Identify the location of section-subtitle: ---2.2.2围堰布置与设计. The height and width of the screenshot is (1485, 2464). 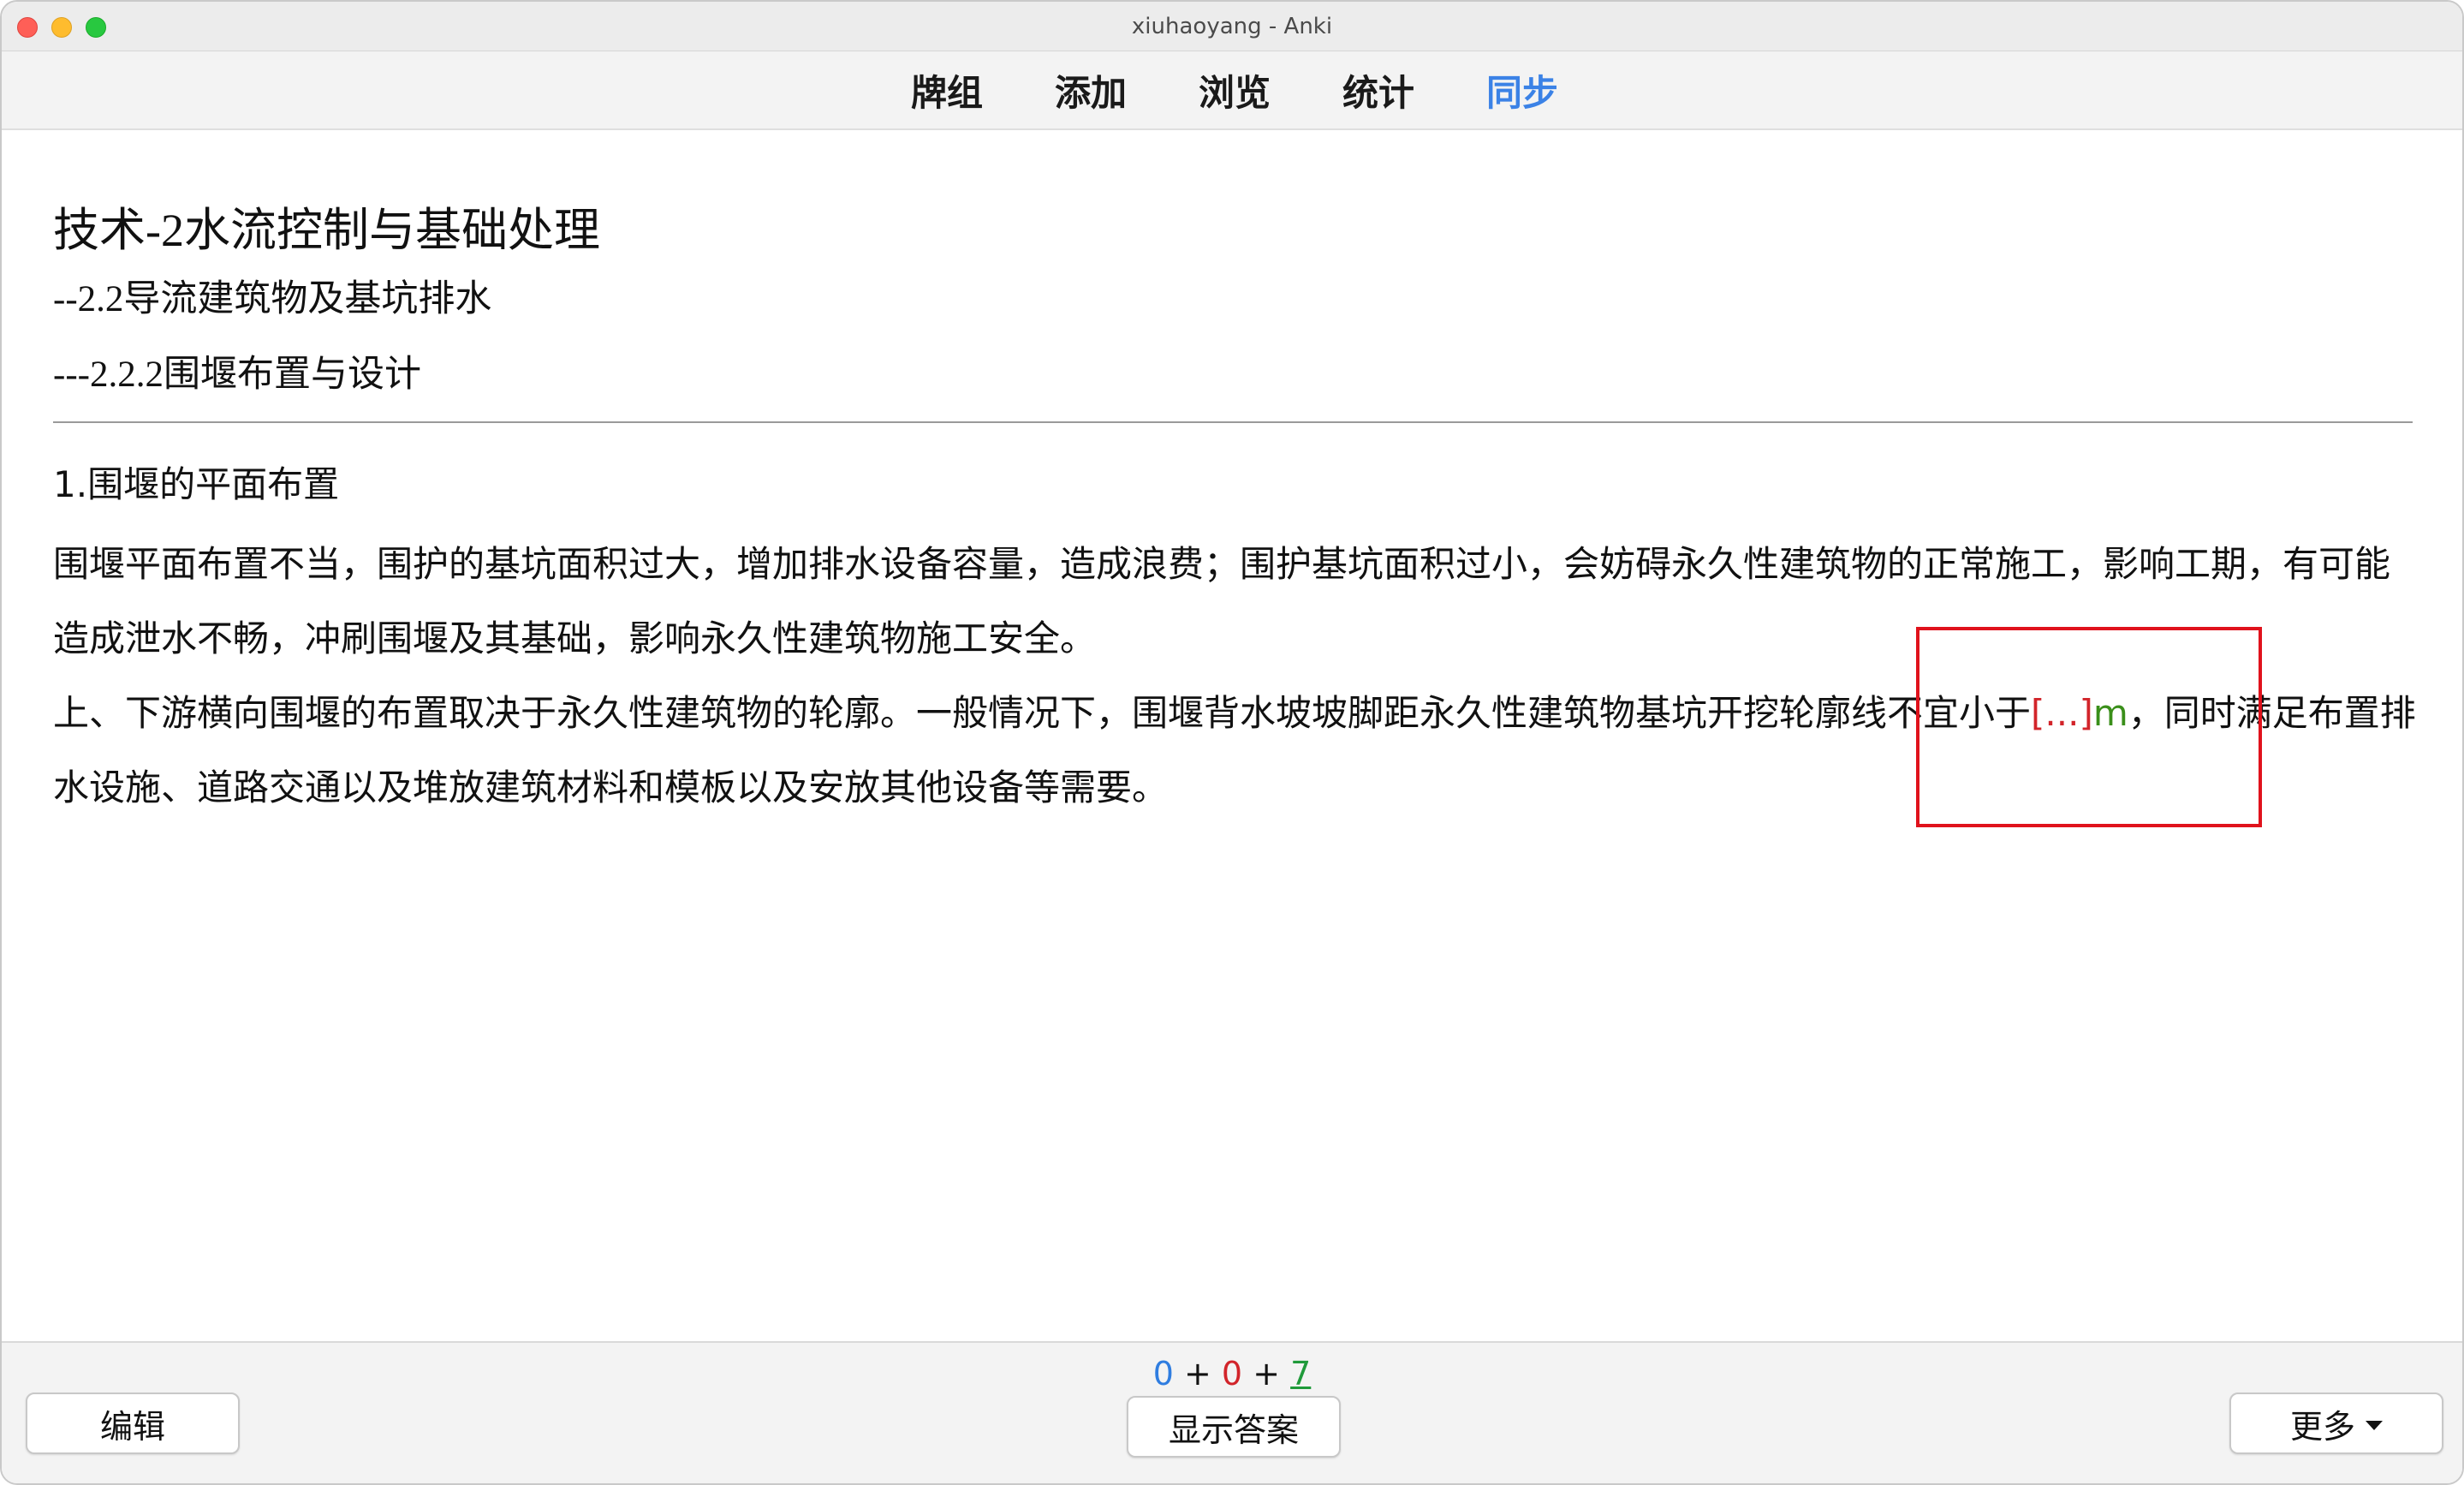
(237, 375).